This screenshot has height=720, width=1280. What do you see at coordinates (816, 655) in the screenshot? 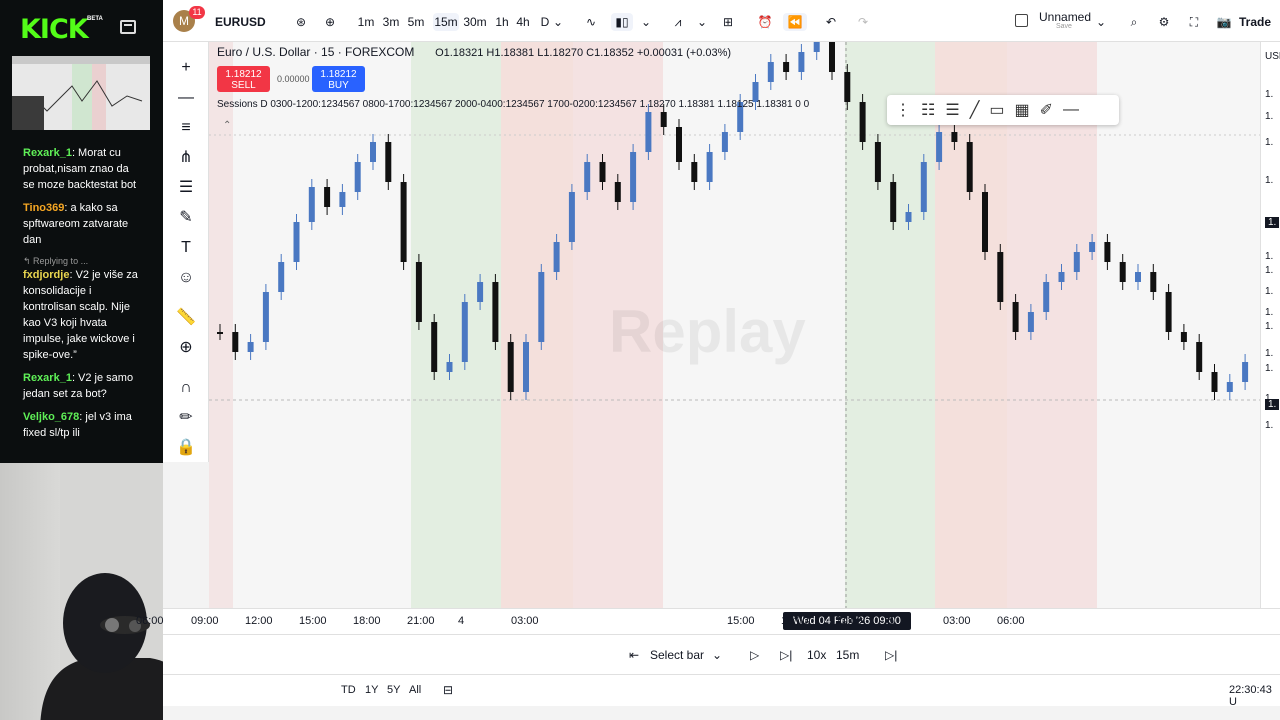
I see `speed-selector: 10x` at bounding box center [816, 655].